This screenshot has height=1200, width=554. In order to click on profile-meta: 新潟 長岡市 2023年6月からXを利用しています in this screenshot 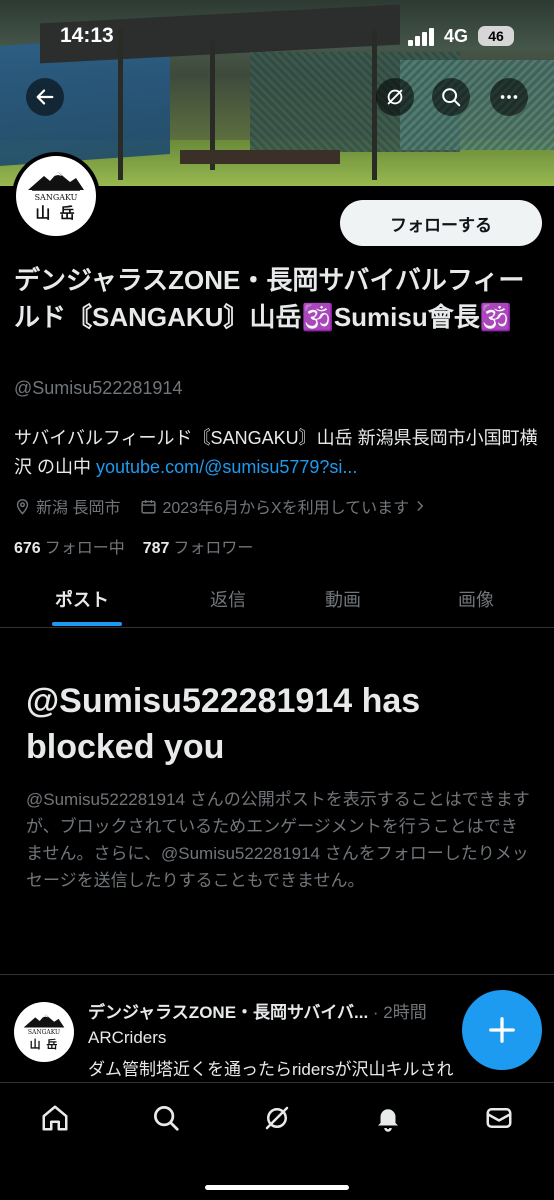, I will do `click(233, 506)`.